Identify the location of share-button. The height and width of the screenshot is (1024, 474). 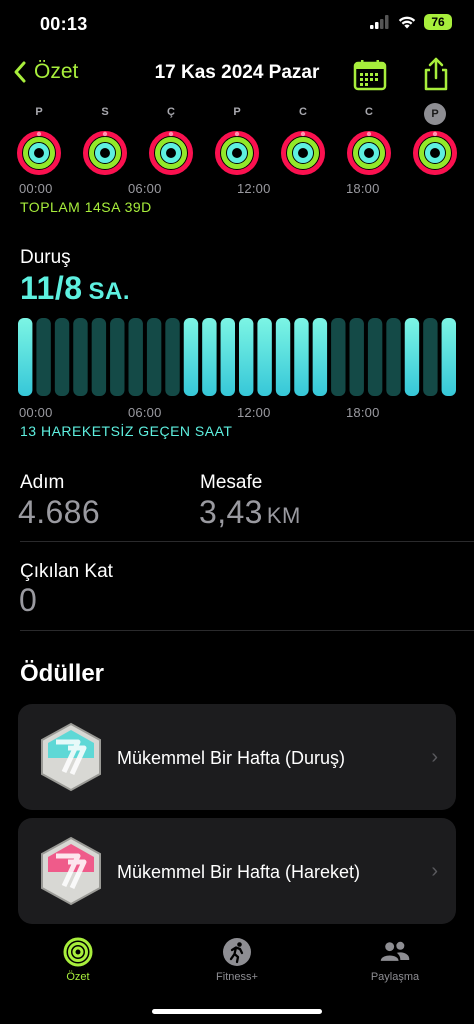
(436, 74).